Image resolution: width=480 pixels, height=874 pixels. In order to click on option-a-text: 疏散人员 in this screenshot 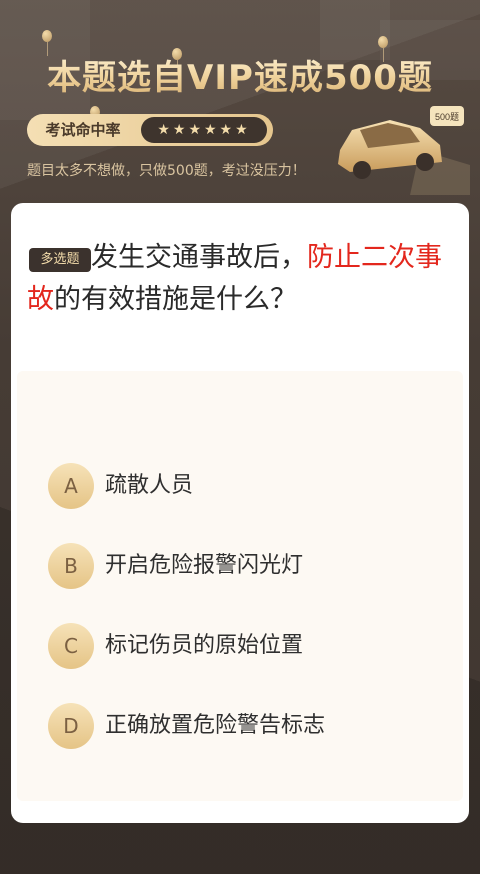, I will do `click(149, 485)`.